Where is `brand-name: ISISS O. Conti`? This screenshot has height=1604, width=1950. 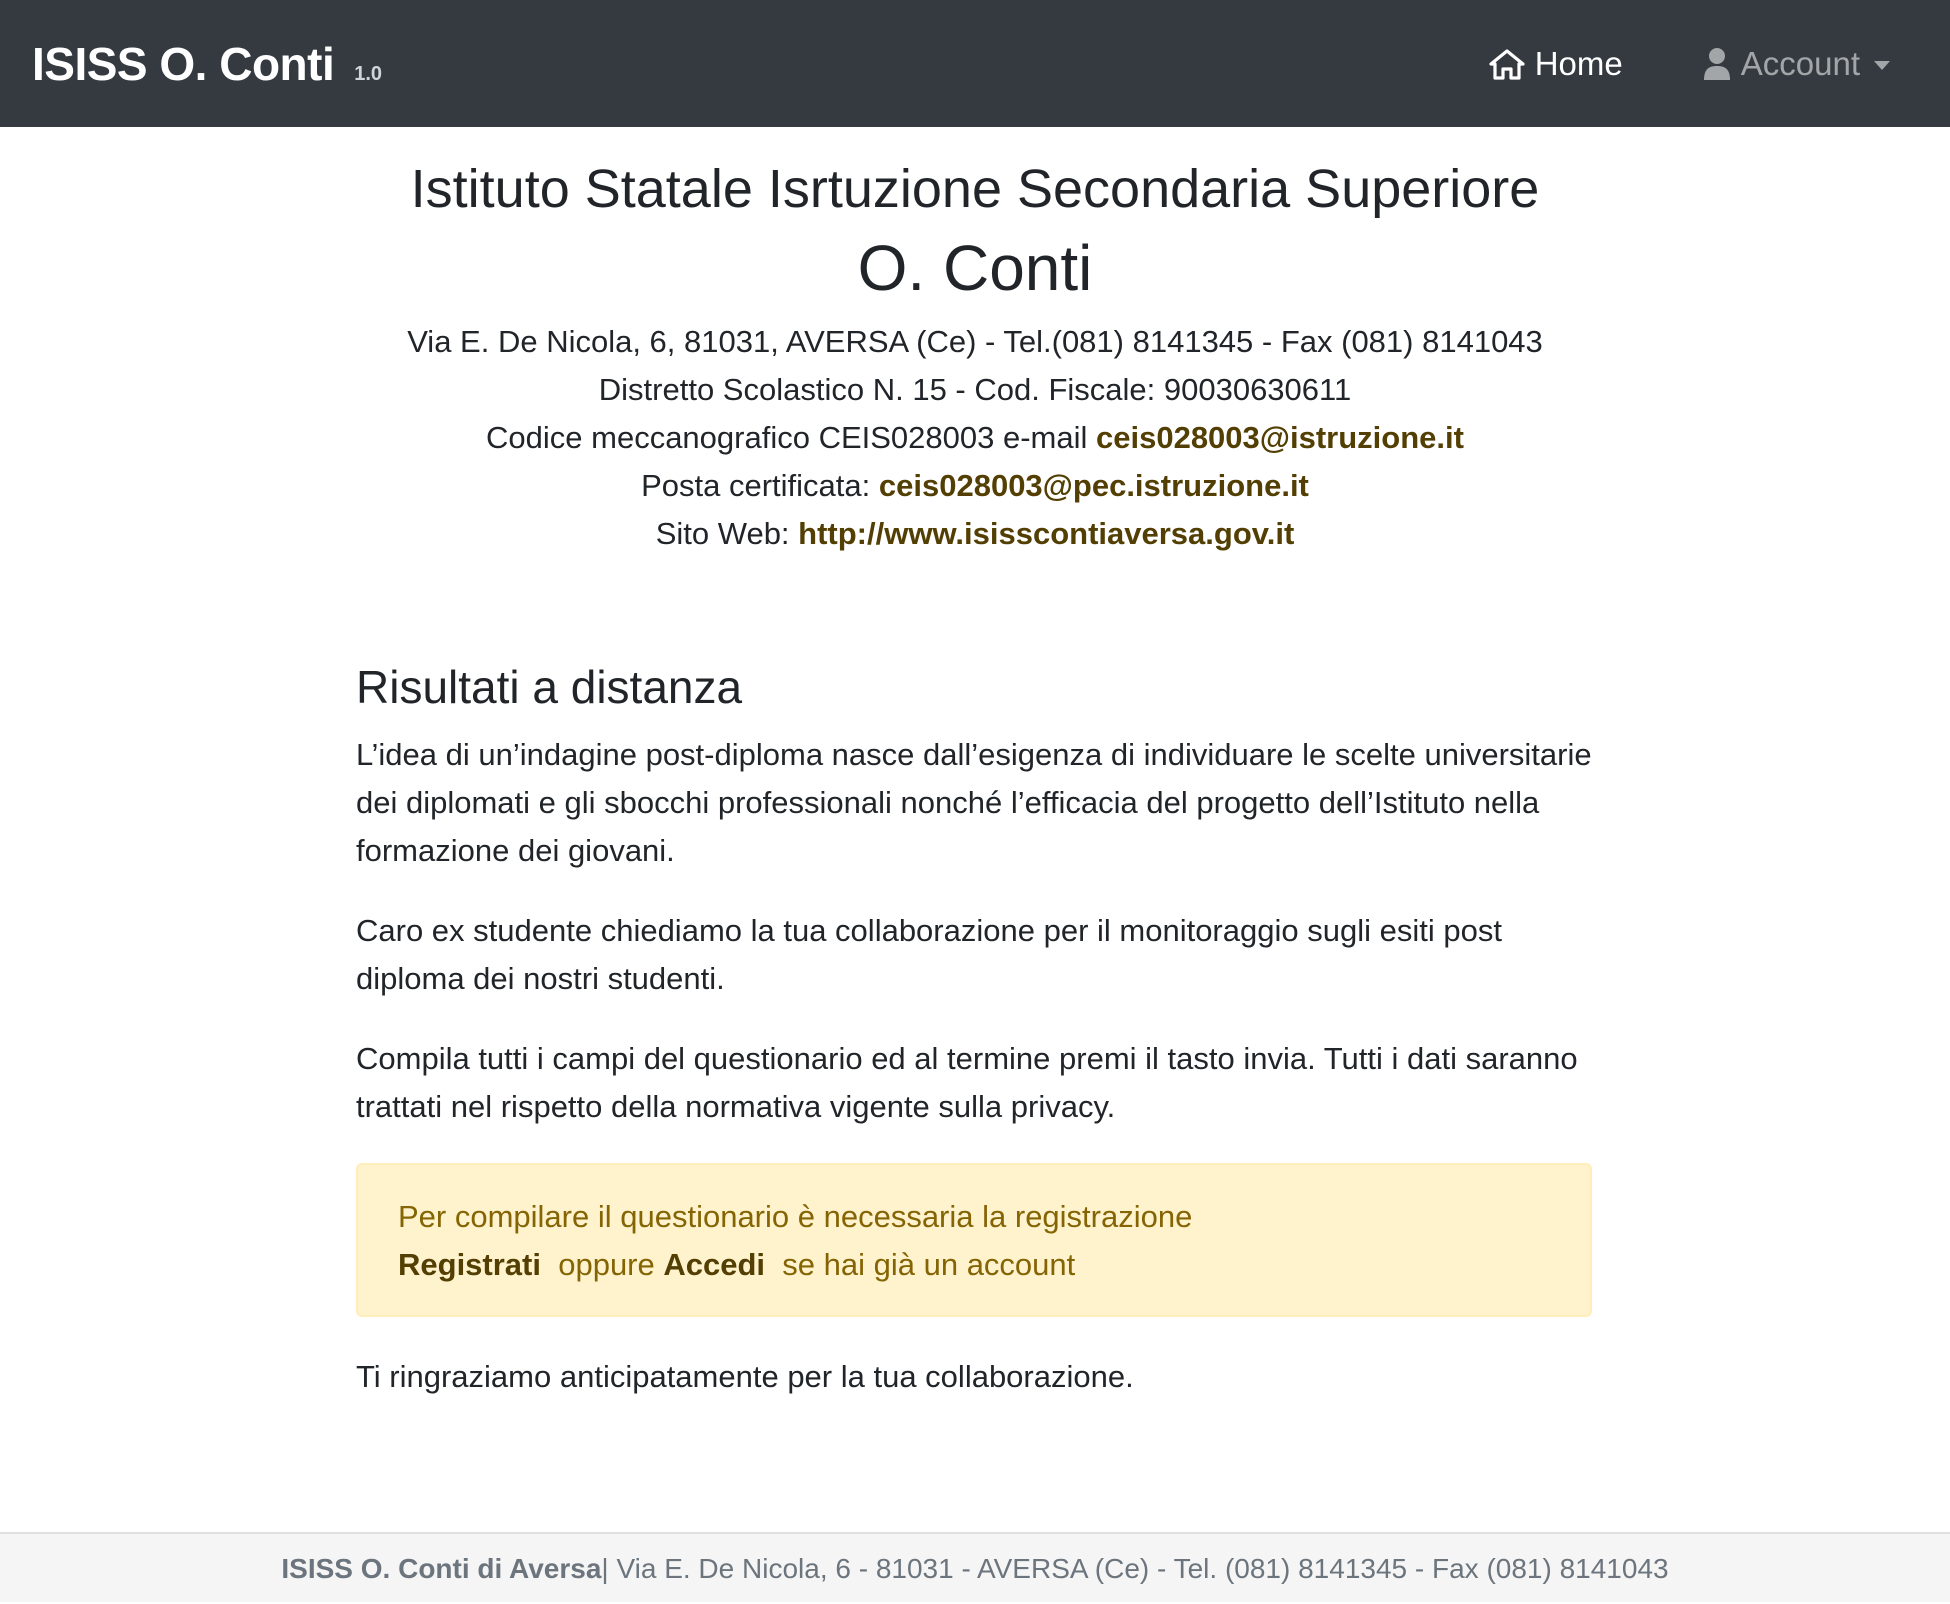
brand-name: ISISS O. Conti is located at coordinates (183, 63).